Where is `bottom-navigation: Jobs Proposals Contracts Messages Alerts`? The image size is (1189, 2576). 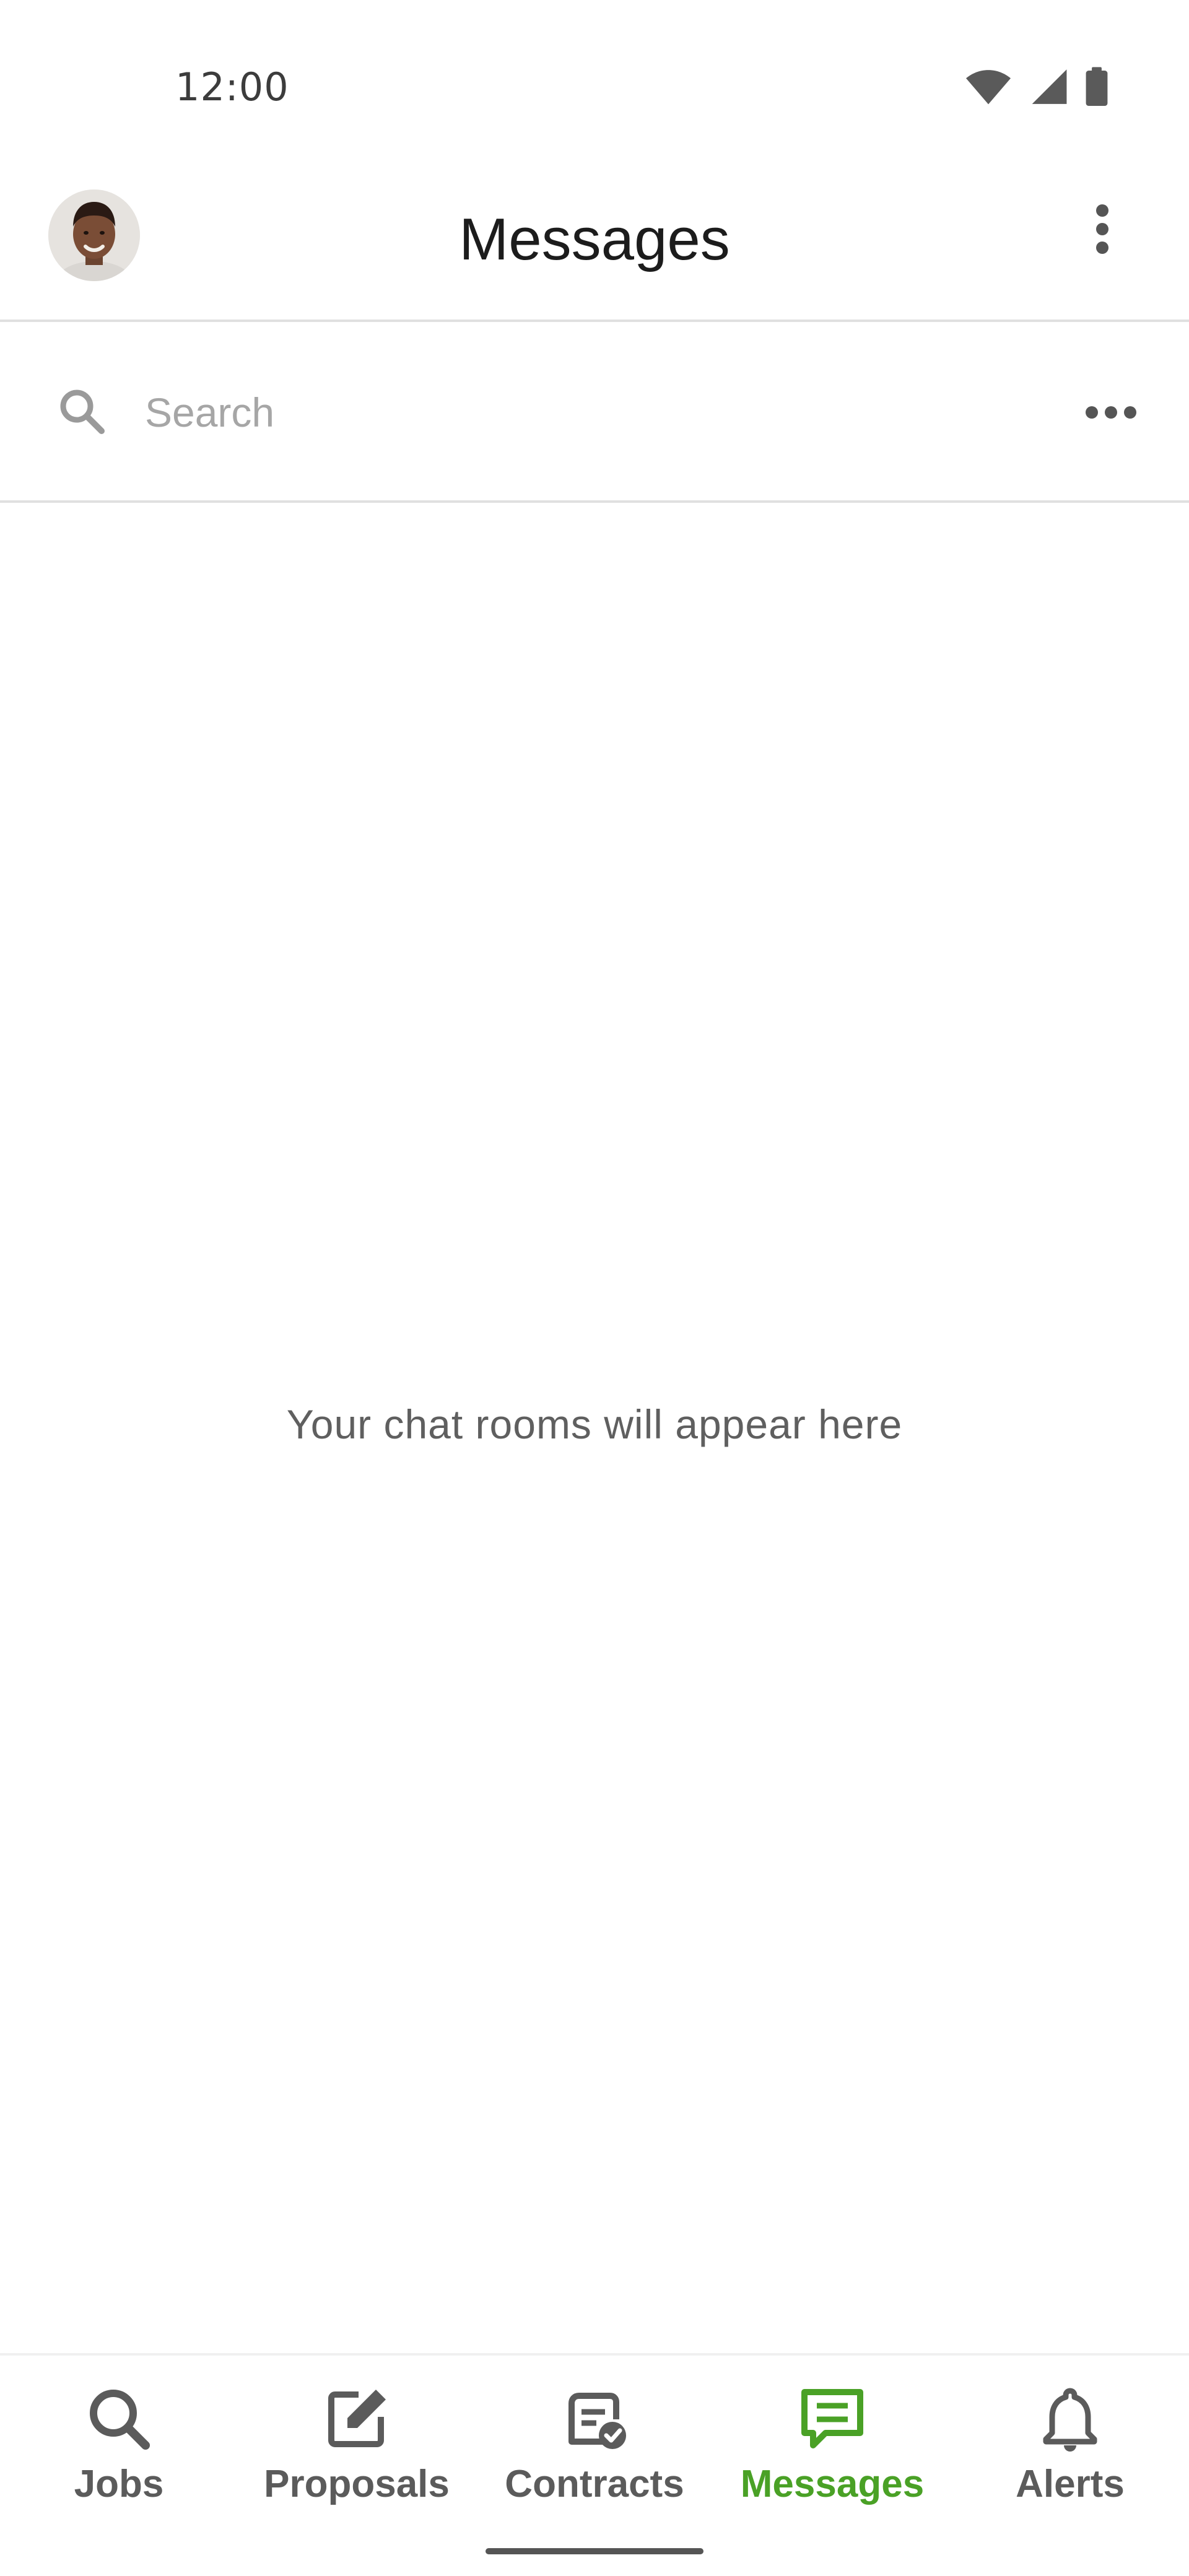 bottom-navigation: Jobs Proposals Contracts Messages Alerts is located at coordinates (594, 2464).